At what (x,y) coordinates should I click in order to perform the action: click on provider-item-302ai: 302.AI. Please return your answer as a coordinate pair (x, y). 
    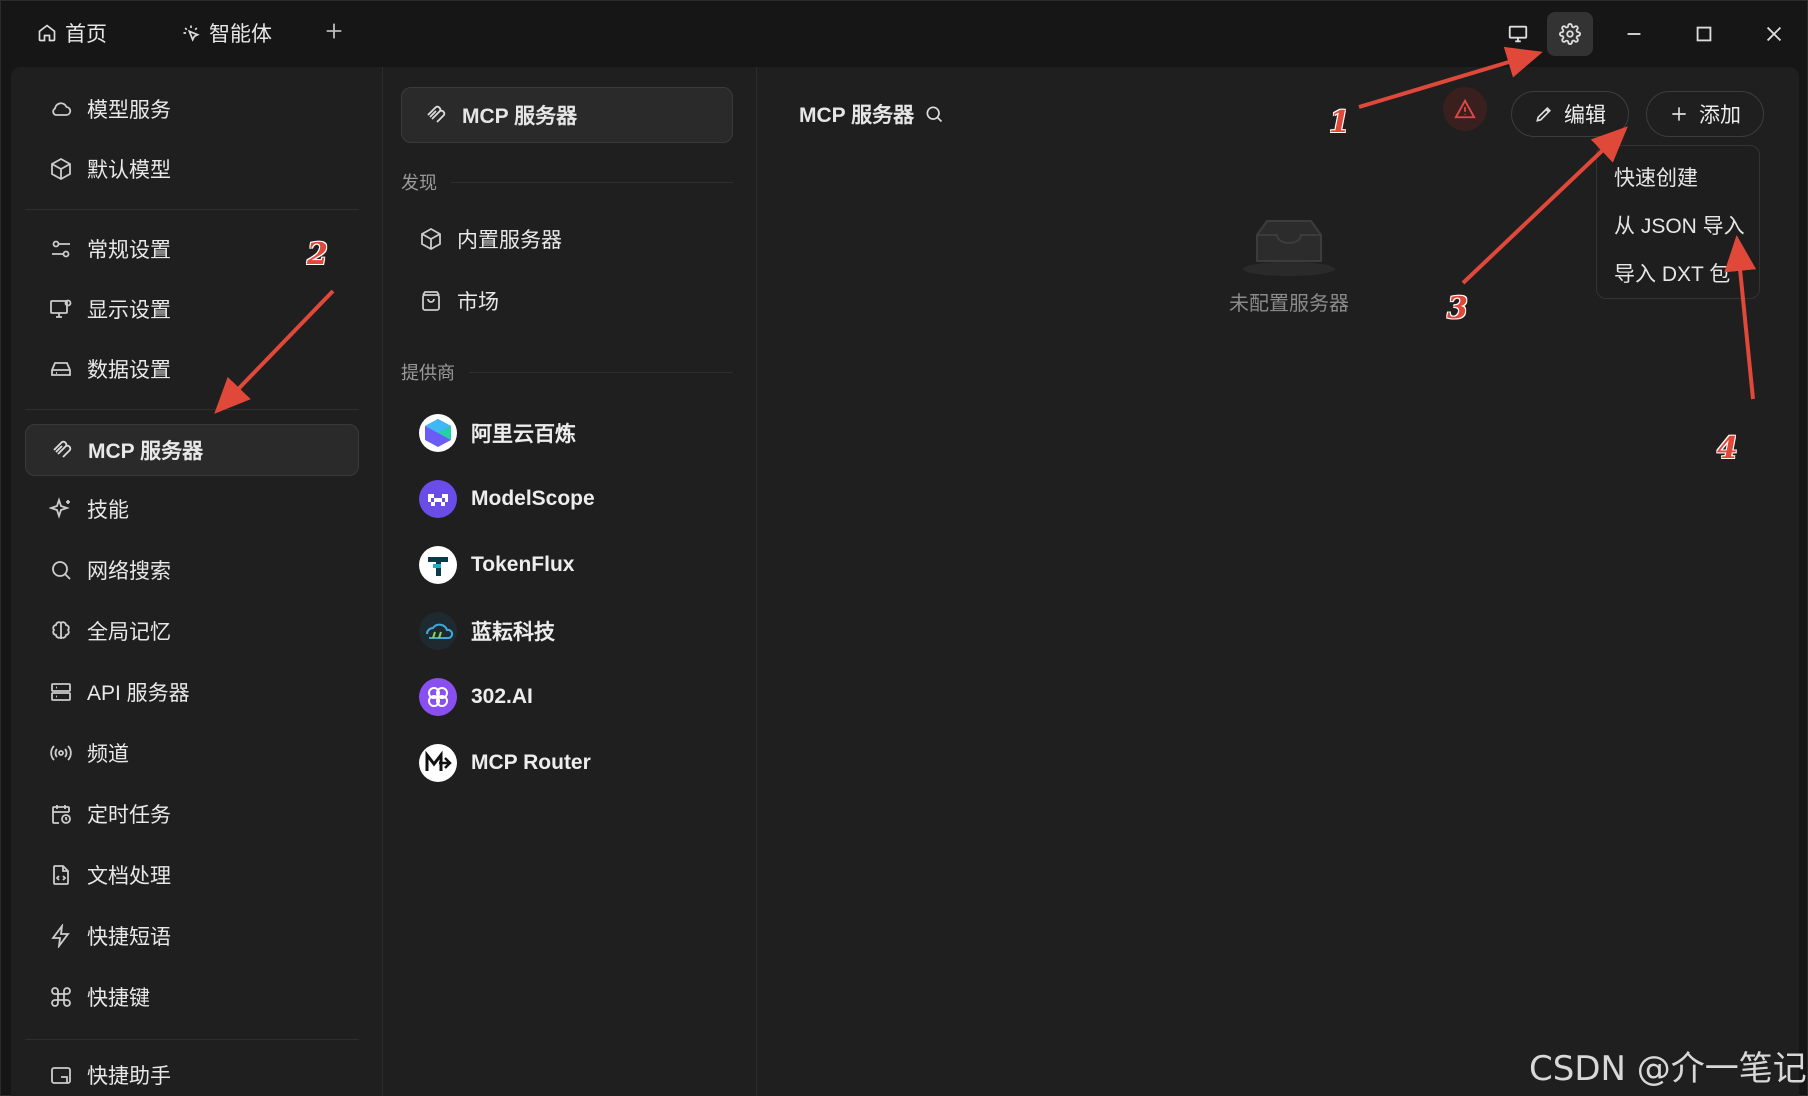
    Looking at the image, I should click on (476, 697).